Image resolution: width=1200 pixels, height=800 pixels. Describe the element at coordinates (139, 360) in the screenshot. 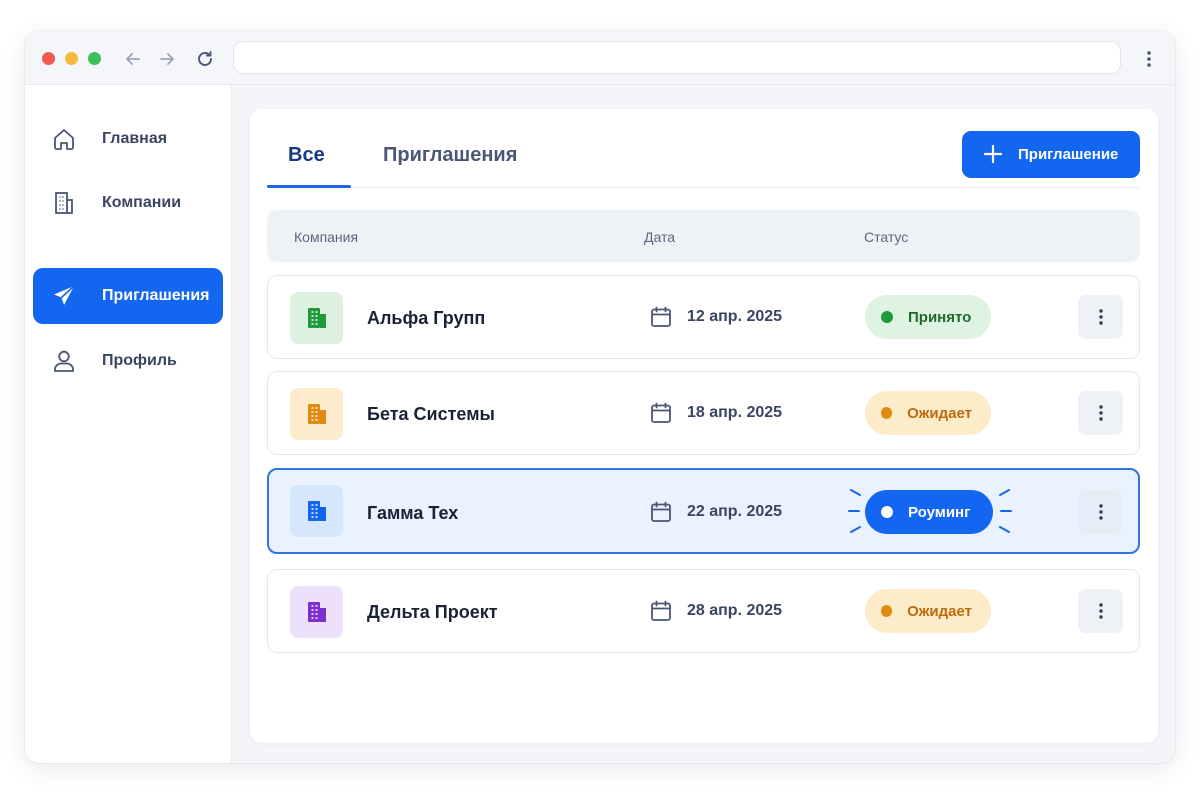

I see `sidebar-item-label: Профиль` at that location.